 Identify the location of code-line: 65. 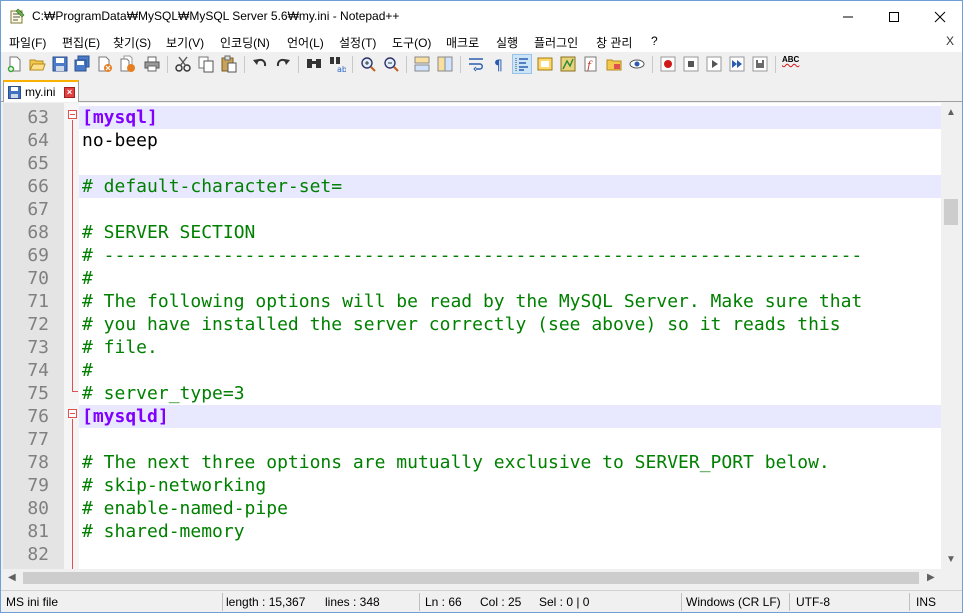
(472, 163).